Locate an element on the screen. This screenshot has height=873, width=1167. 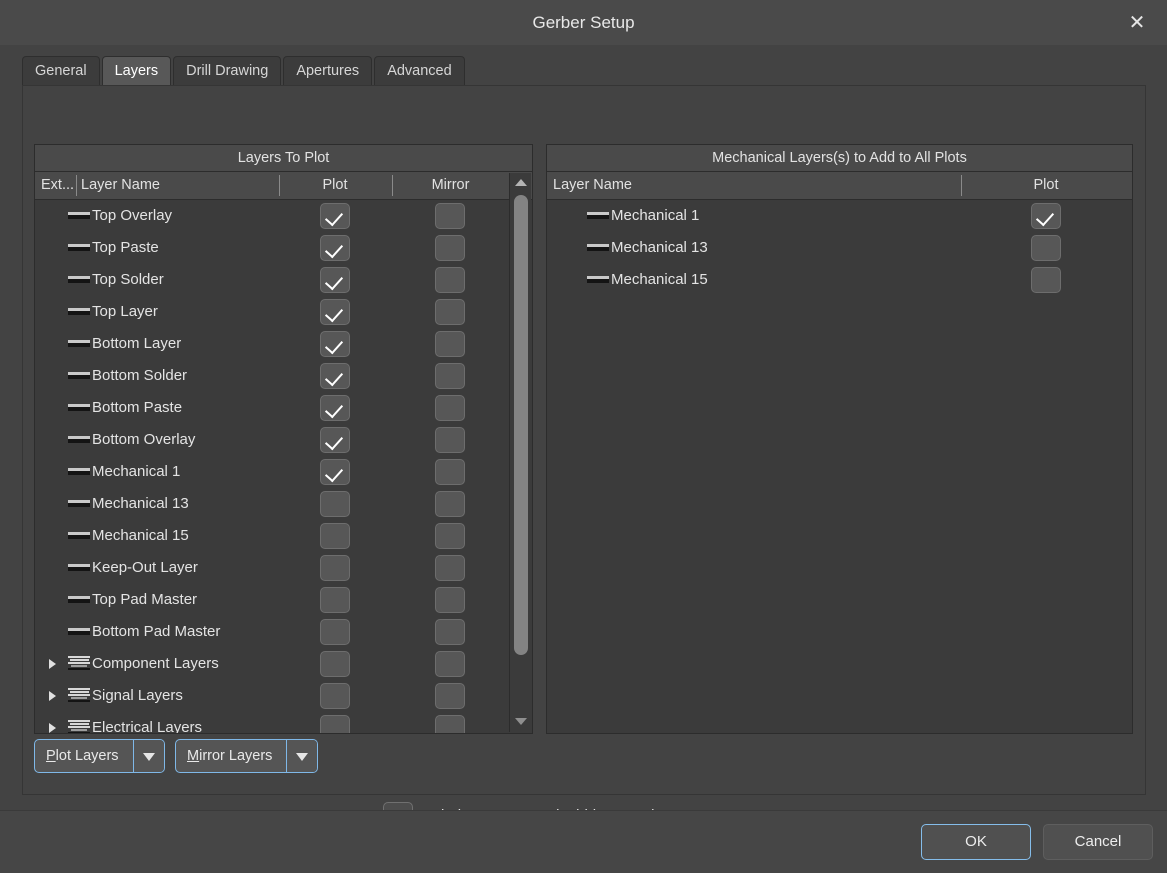
layer-name-cell: Bottom Paste is located at coordinates (125, 408).